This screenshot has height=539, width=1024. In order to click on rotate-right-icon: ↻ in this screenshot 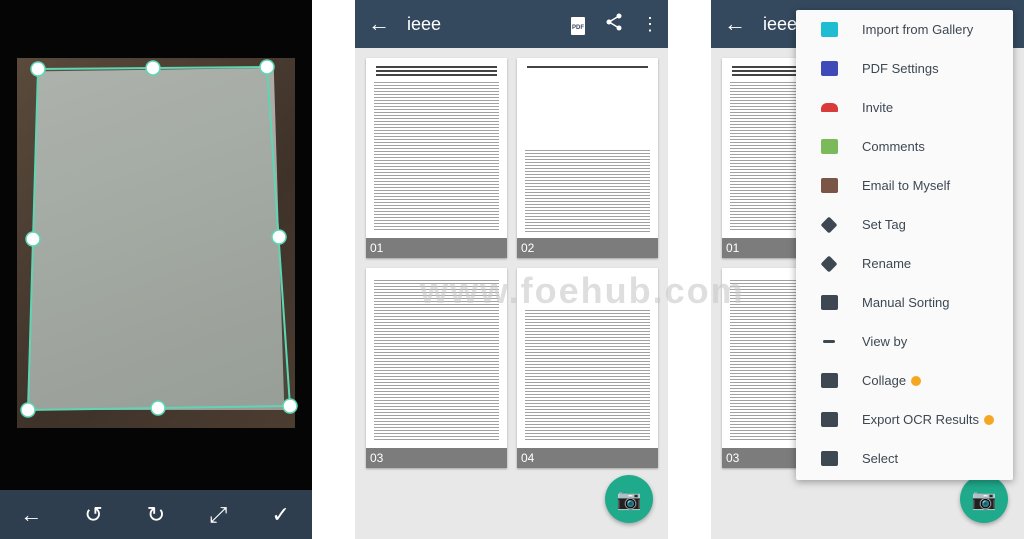, I will do `click(156, 515)`.